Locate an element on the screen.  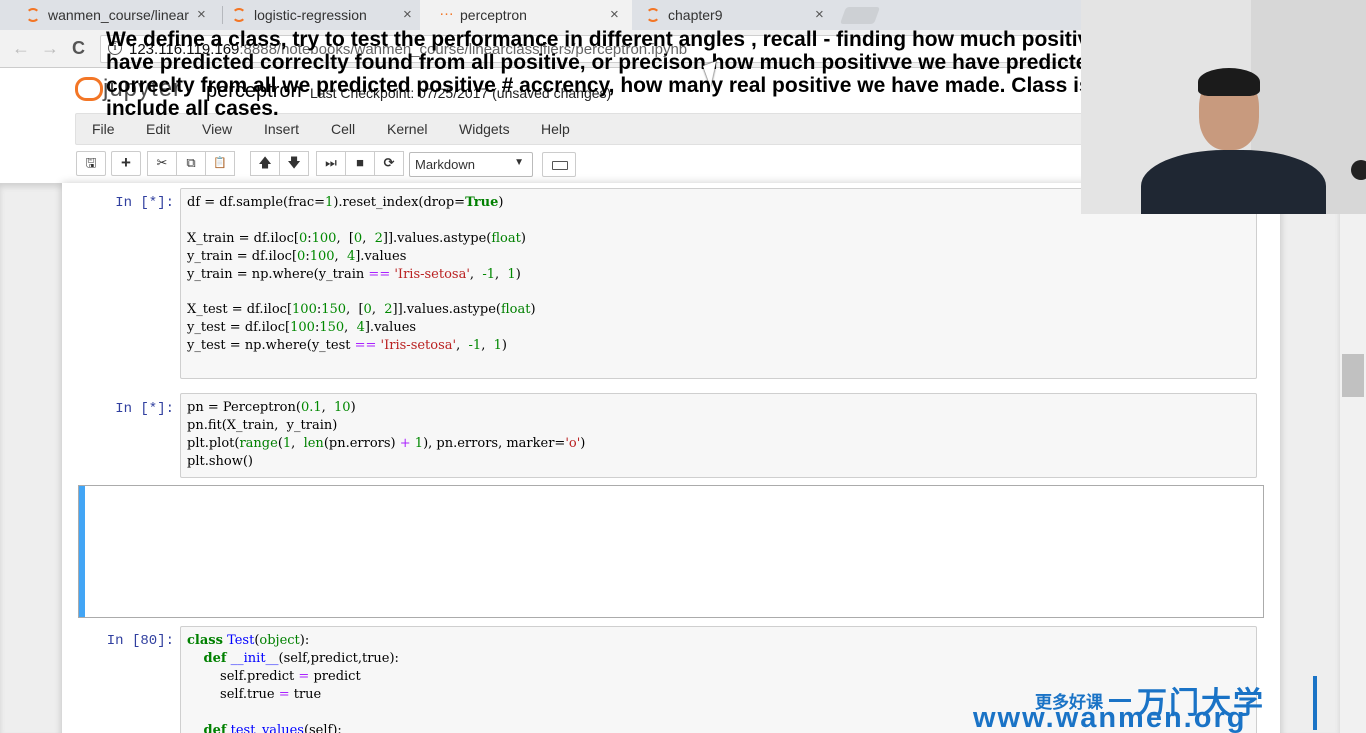
clipboard-button-group: ✂ ⧉ 📋 is located at coordinates (191, 163).